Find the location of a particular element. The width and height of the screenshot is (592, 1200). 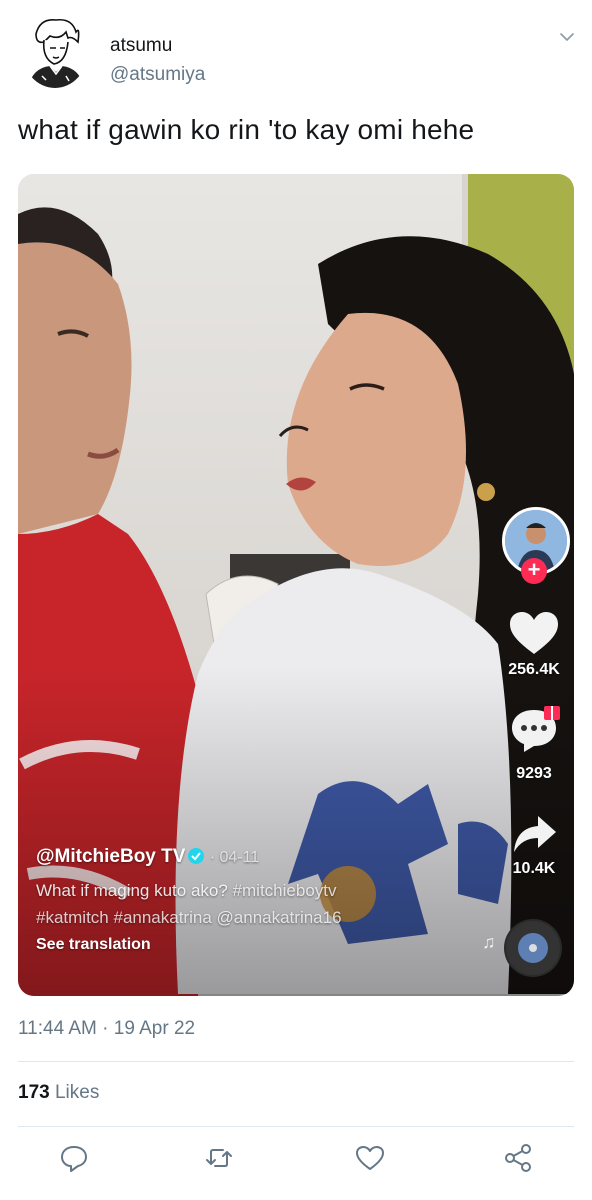

hashtag: #mitchieboytv is located at coordinates (285, 890).